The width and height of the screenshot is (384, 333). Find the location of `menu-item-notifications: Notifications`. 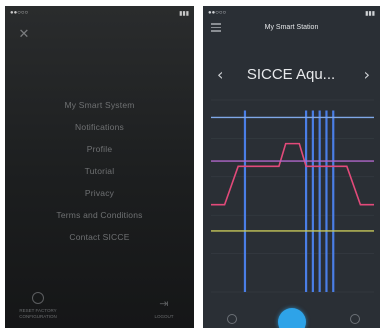

menu-item-notifications: Notifications is located at coordinates (99, 127).